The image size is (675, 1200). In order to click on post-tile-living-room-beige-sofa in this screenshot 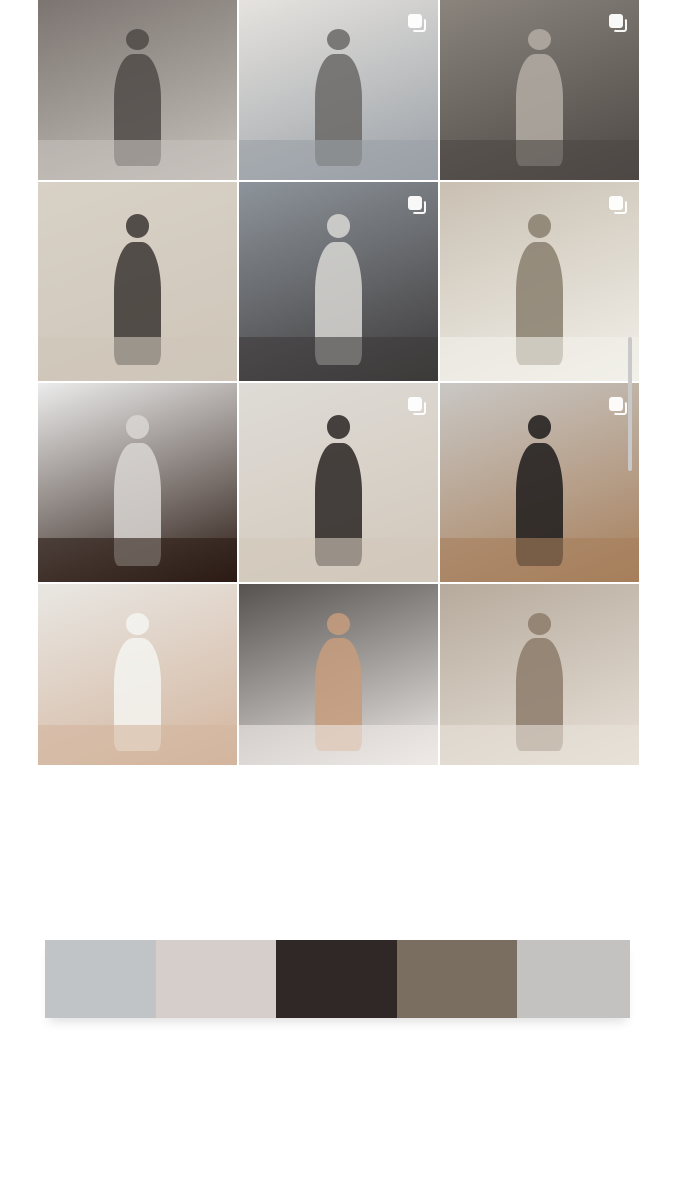, I will do `click(539, 674)`.